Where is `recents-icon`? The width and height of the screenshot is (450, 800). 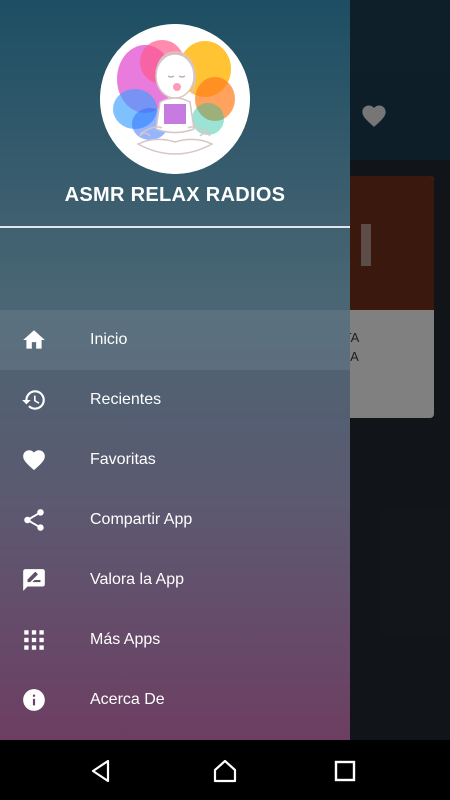
recents-icon is located at coordinates (345, 771).